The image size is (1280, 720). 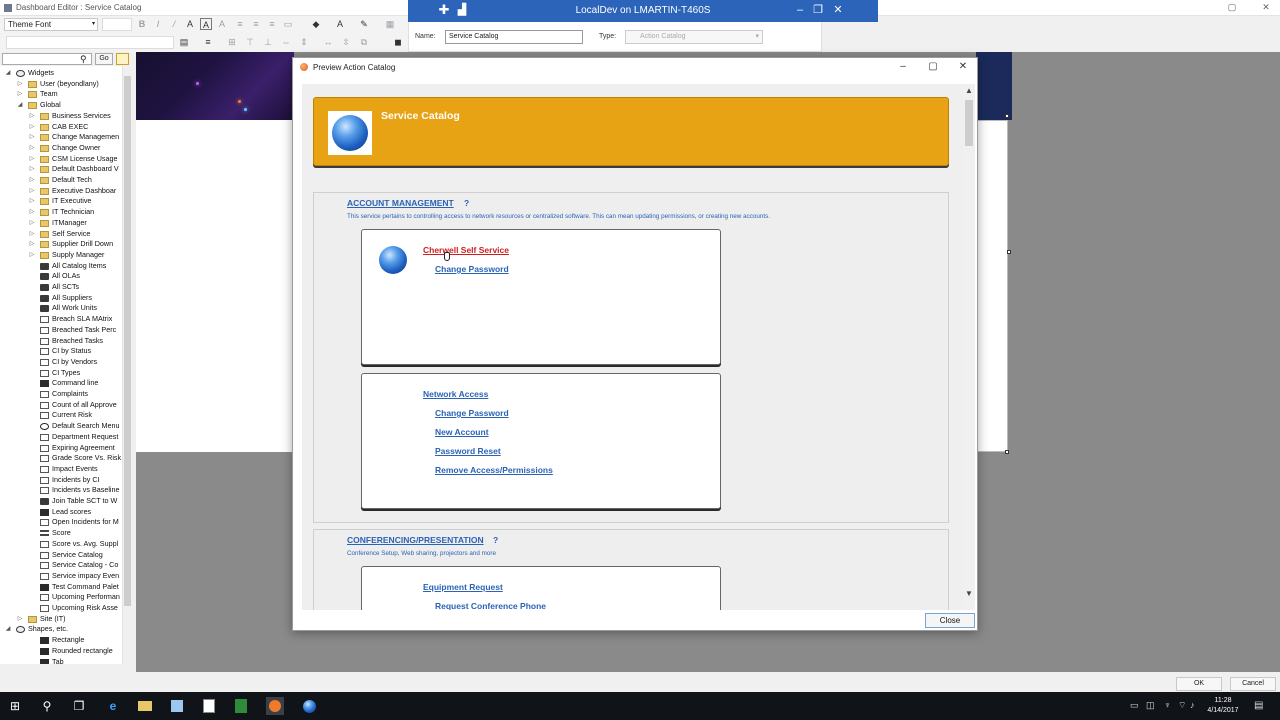 I want to click on tree-item: ▷ Business Services, so click(x=74, y=116).